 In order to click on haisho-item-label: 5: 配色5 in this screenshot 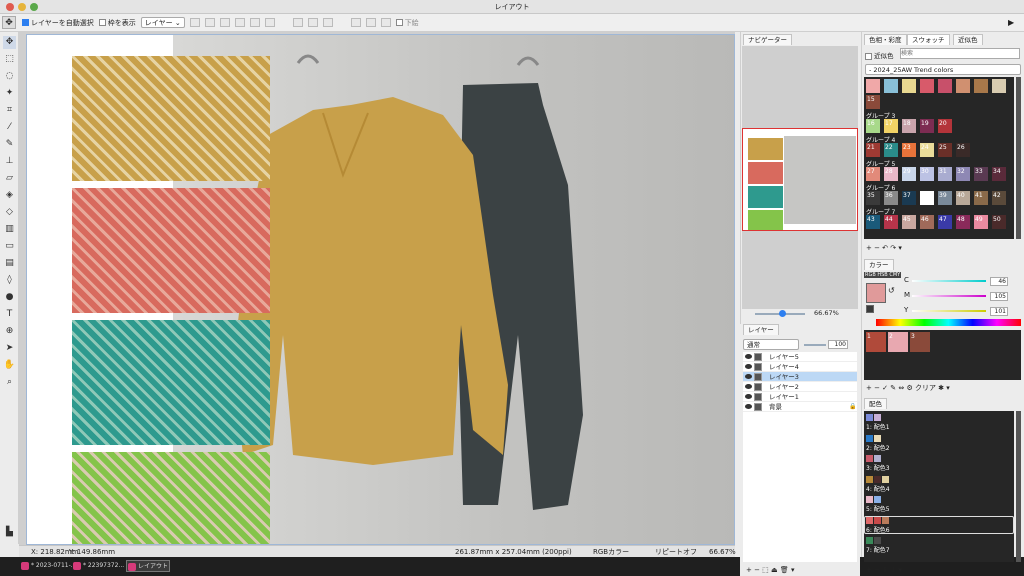, I will do `click(878, 508)`.